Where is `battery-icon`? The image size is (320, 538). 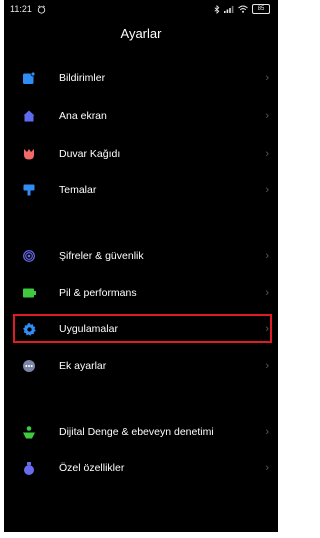
battery-icon is located at coordinates (29, 293).